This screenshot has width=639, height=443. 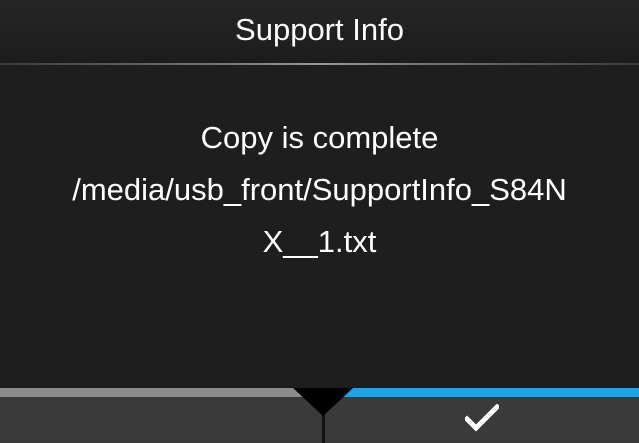 What do you see at coordinates (319, 64) in the screenshot?
I see `title-divider` at bounding box center [319, 64].